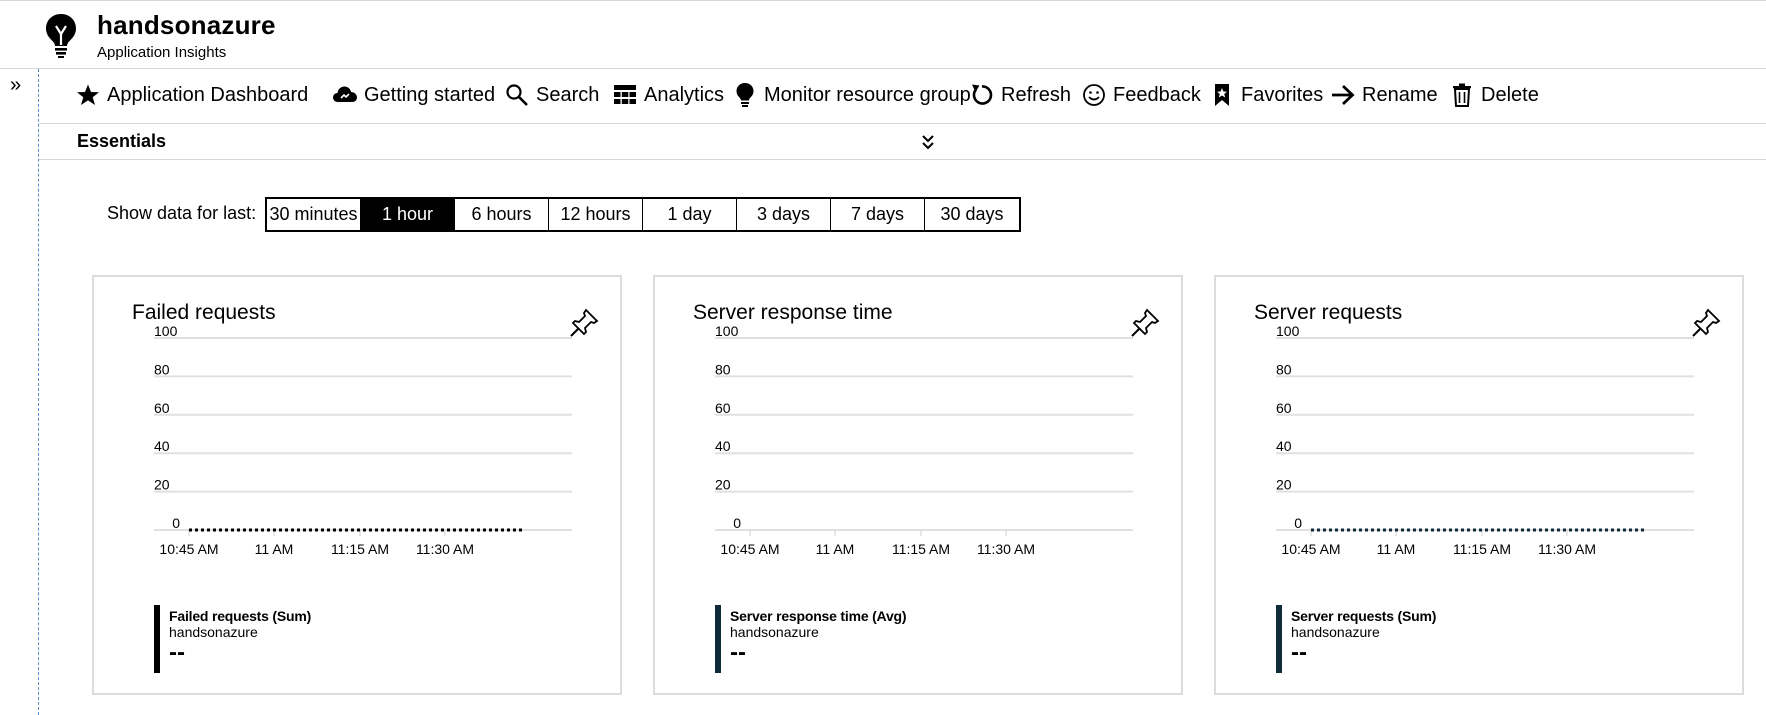  I want to click on favorites-button: Favorites, so click(1266, 95).